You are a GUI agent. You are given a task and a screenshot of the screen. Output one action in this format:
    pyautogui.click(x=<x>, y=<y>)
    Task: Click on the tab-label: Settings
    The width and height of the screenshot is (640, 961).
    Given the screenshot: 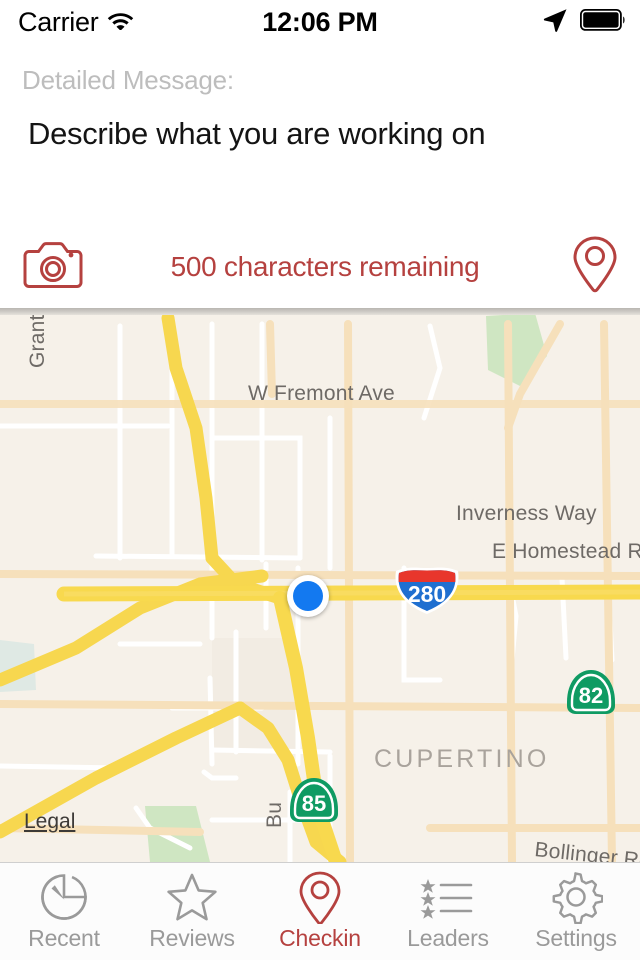 What is the action you would take?
    pyautogui.click(x=576, y=938)
    